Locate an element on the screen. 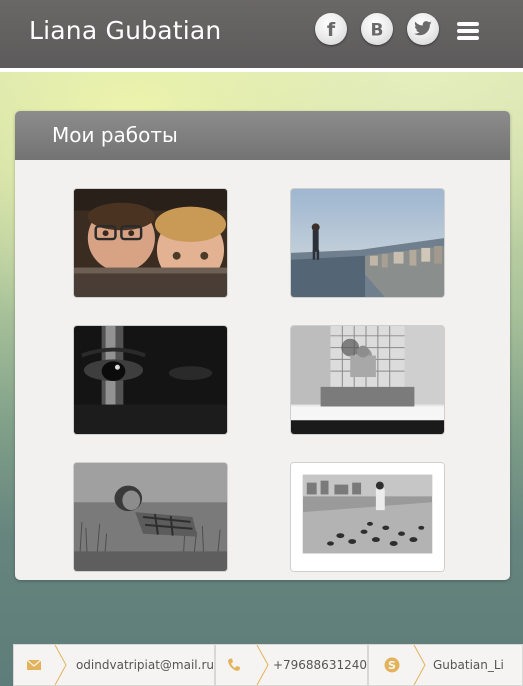 The height and width of the screenshot is (686, 523). email-icon-cell is located at coordinates (34, 665).